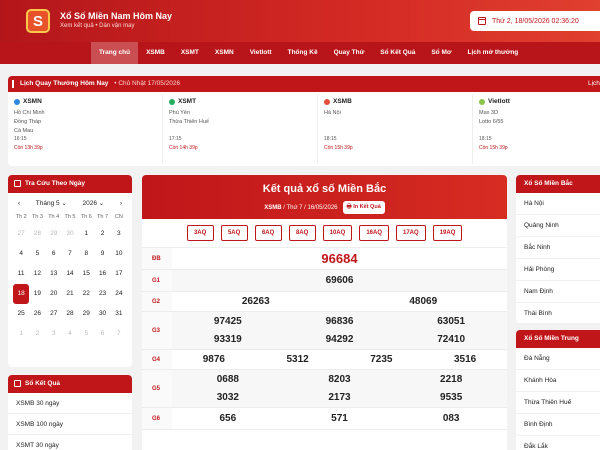 This screenshot has height=450, width=600. I want to click on year-select: 2026 ⌄, so click(93, 203).